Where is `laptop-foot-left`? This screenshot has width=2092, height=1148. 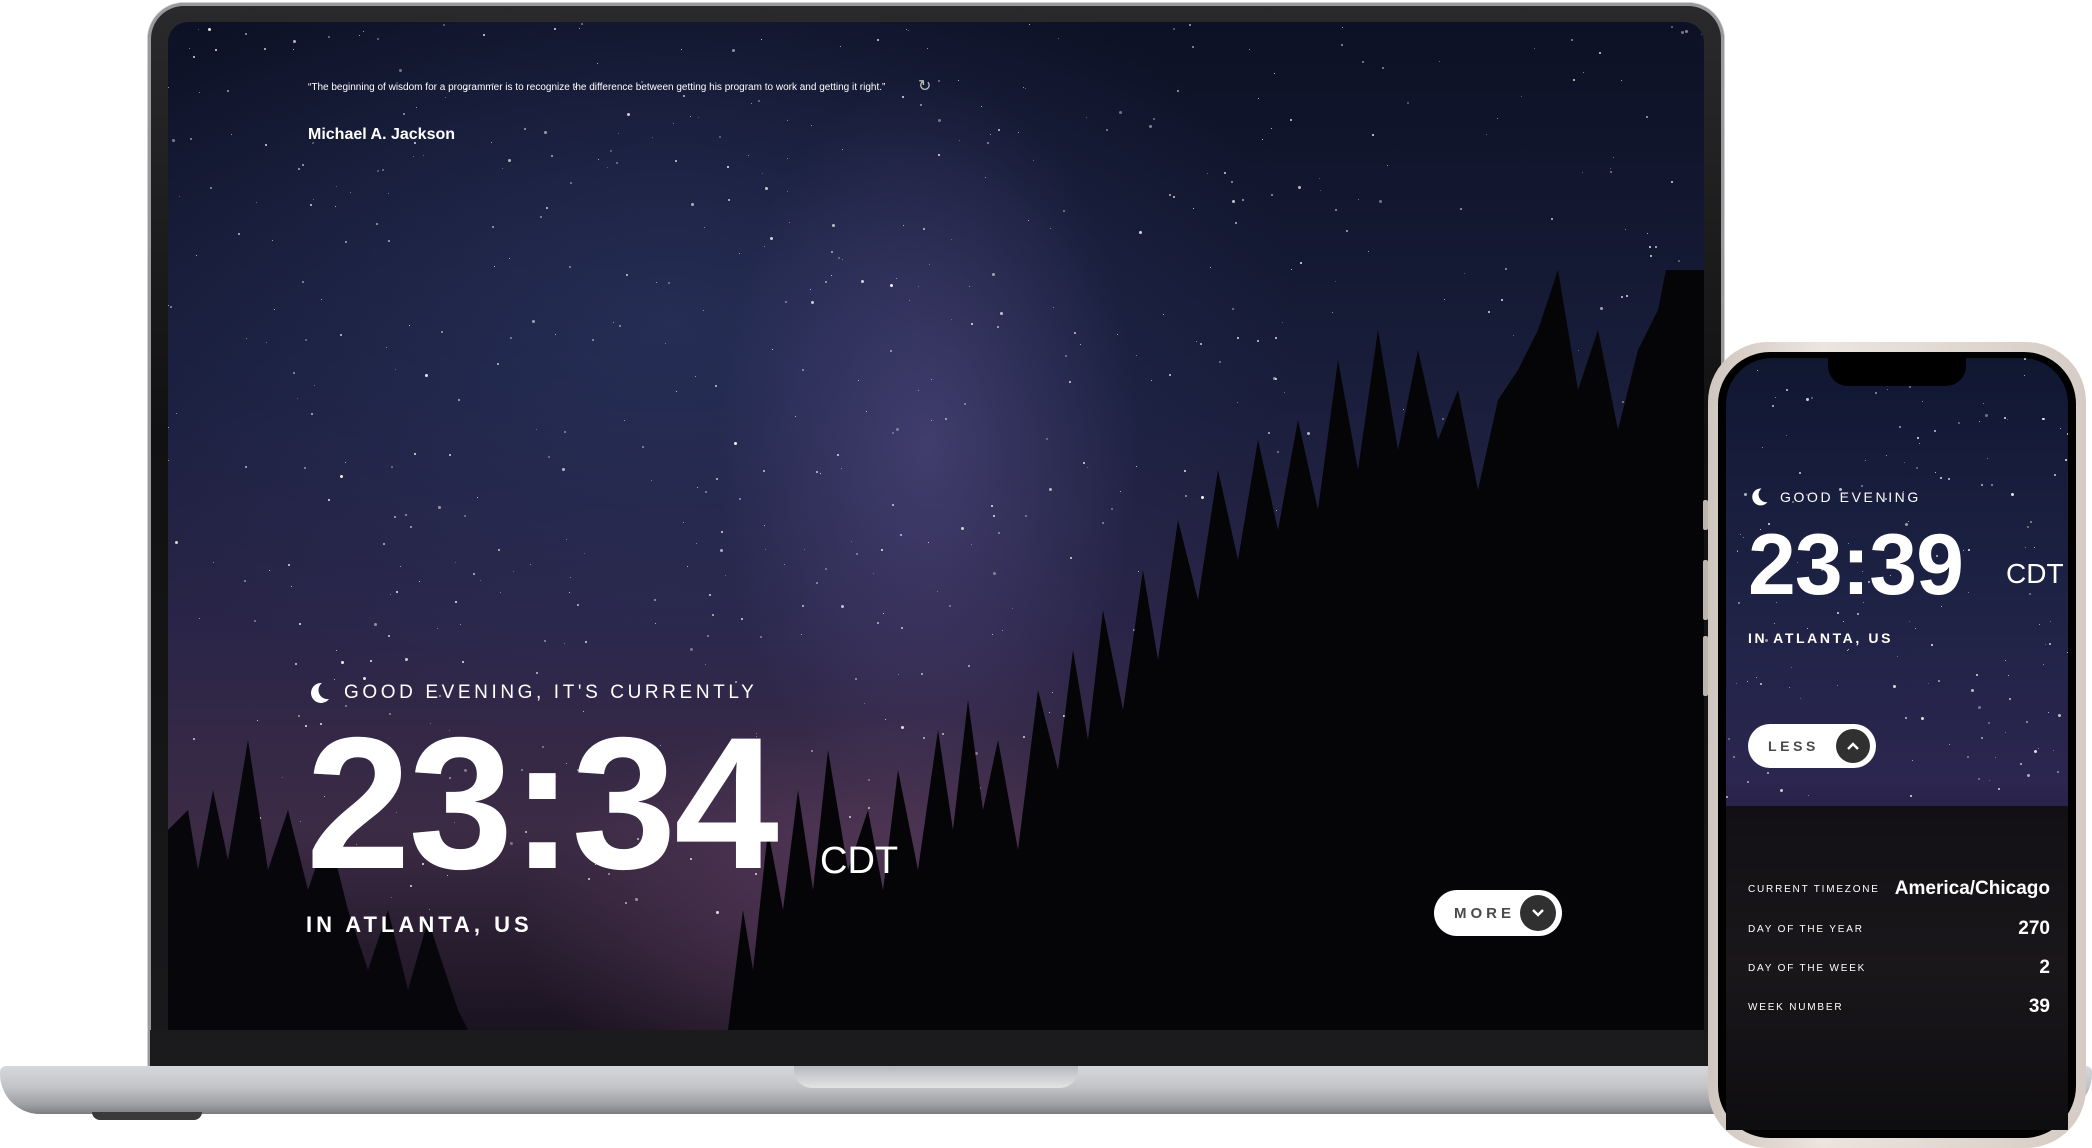
laptop-foot-left is located at coordinates (147, 1116).